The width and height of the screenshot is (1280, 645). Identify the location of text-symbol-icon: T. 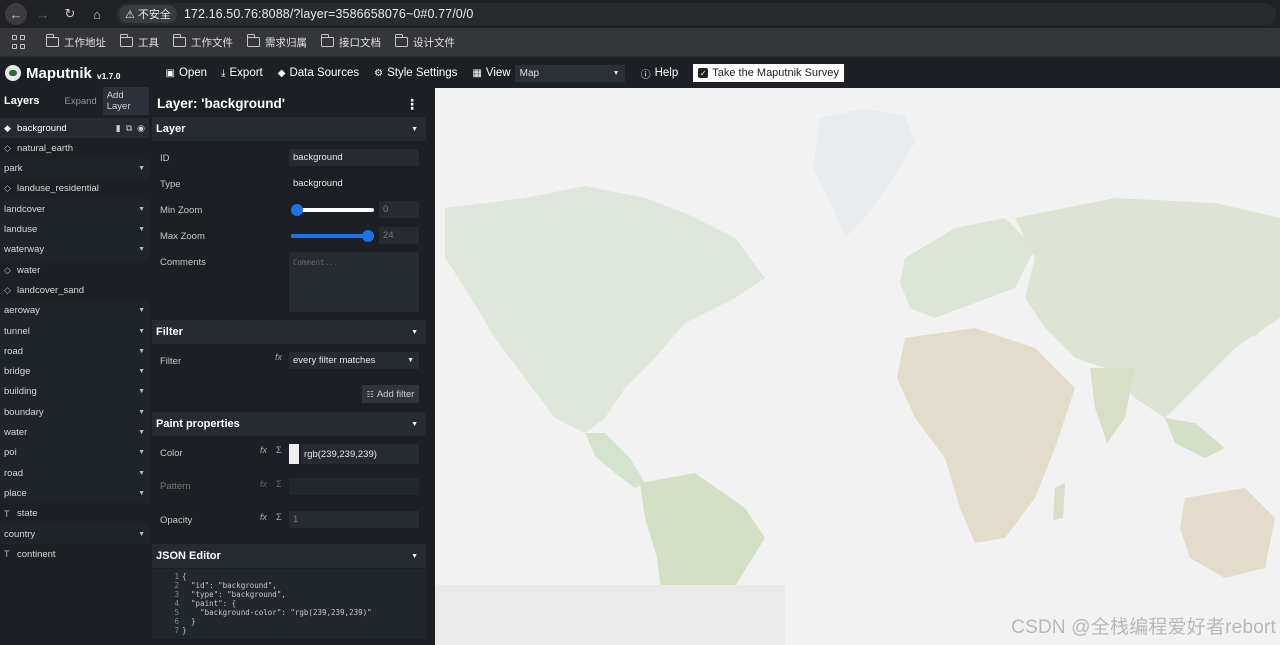
(7, 513).